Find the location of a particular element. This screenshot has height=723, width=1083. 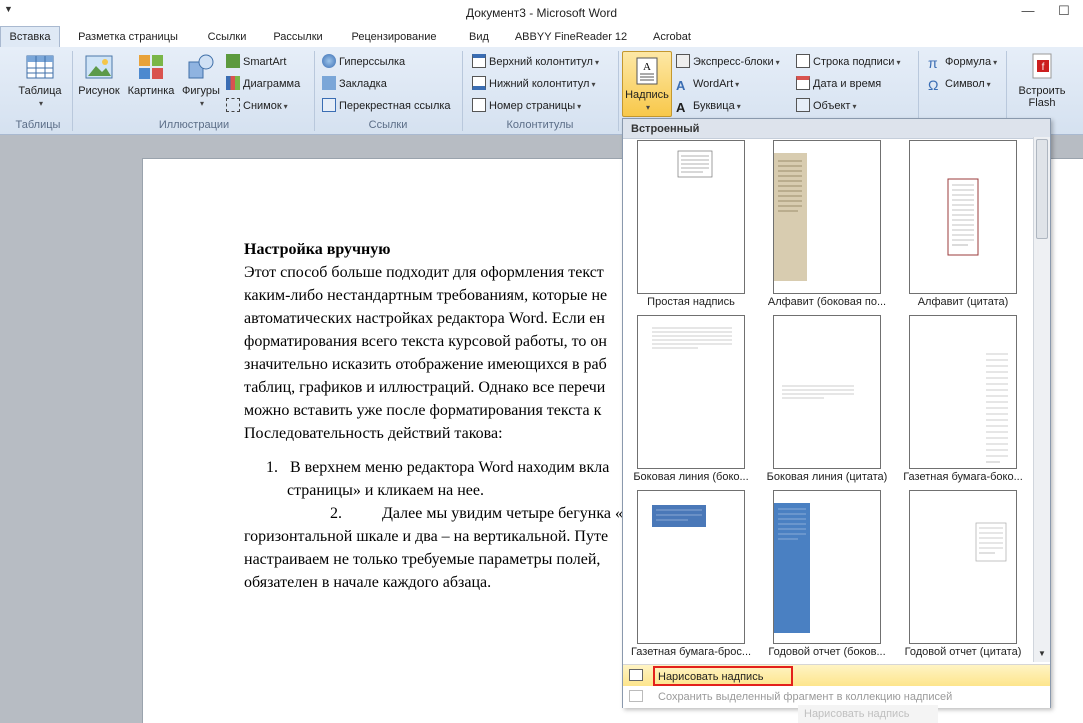

crossref-button: Перекрестная ссылка is located at coordinates (386, 106).